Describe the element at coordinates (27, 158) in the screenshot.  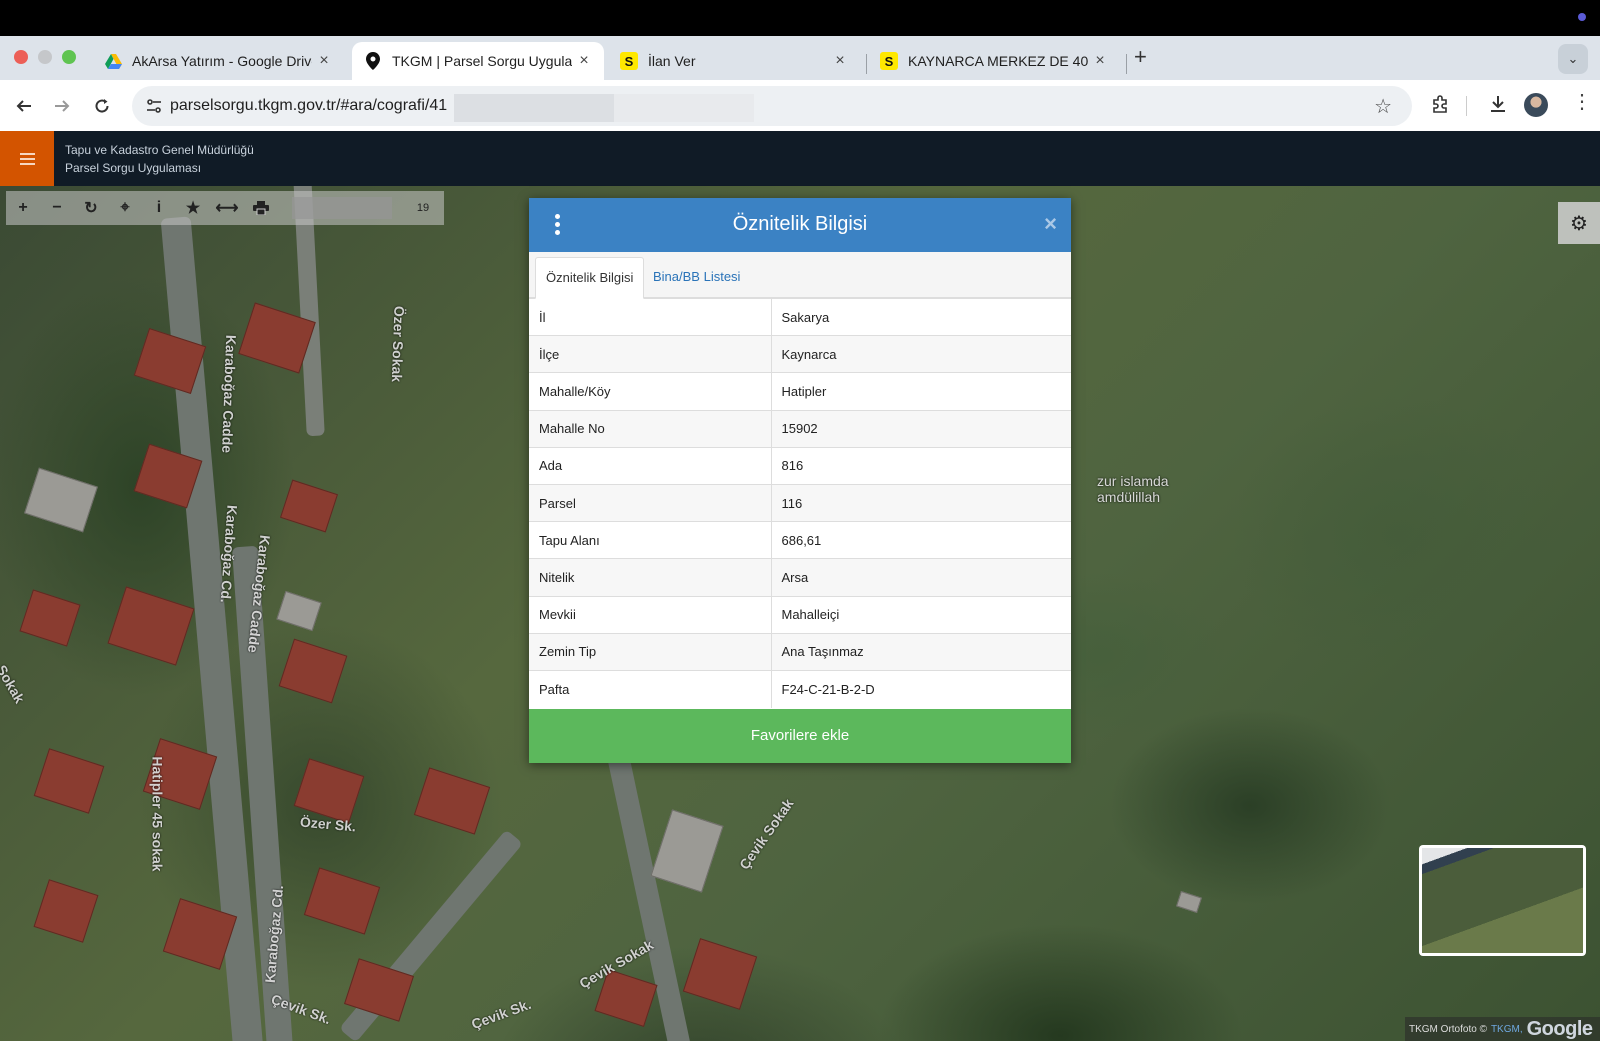
I see `menu-button` at that location.